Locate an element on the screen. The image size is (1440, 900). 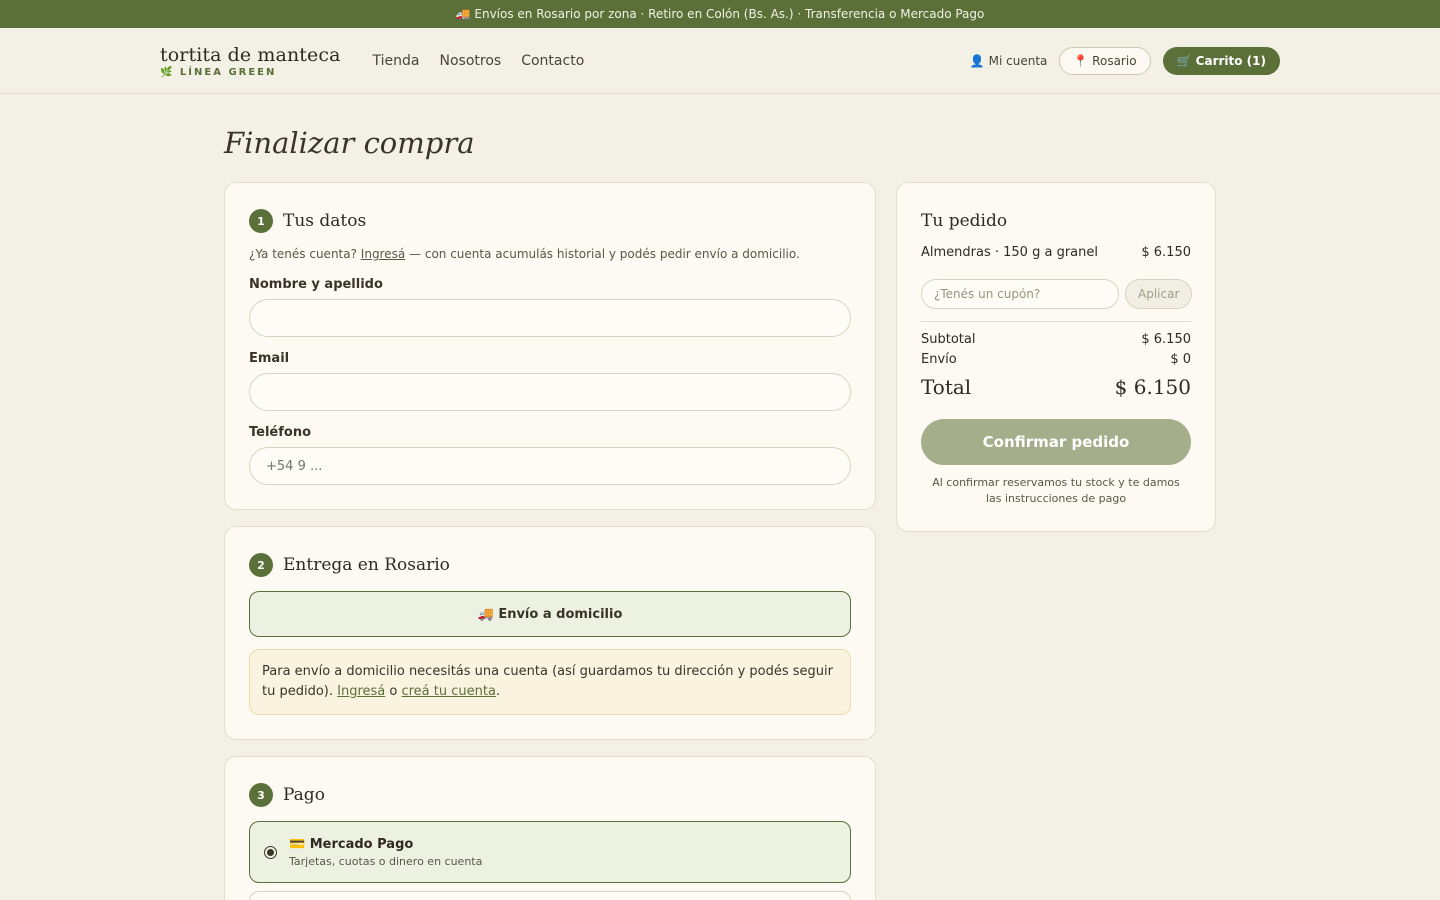
payment-option-subtitle: Tarjetas, cuotas o dinero en cuenta is located at coordinates (386, 861).